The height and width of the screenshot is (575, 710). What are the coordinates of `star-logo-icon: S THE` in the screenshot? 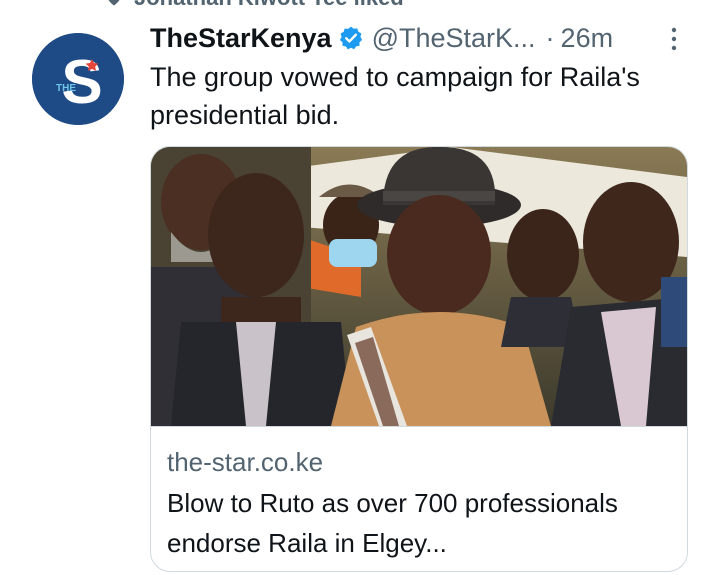 It's located at (78, 79).